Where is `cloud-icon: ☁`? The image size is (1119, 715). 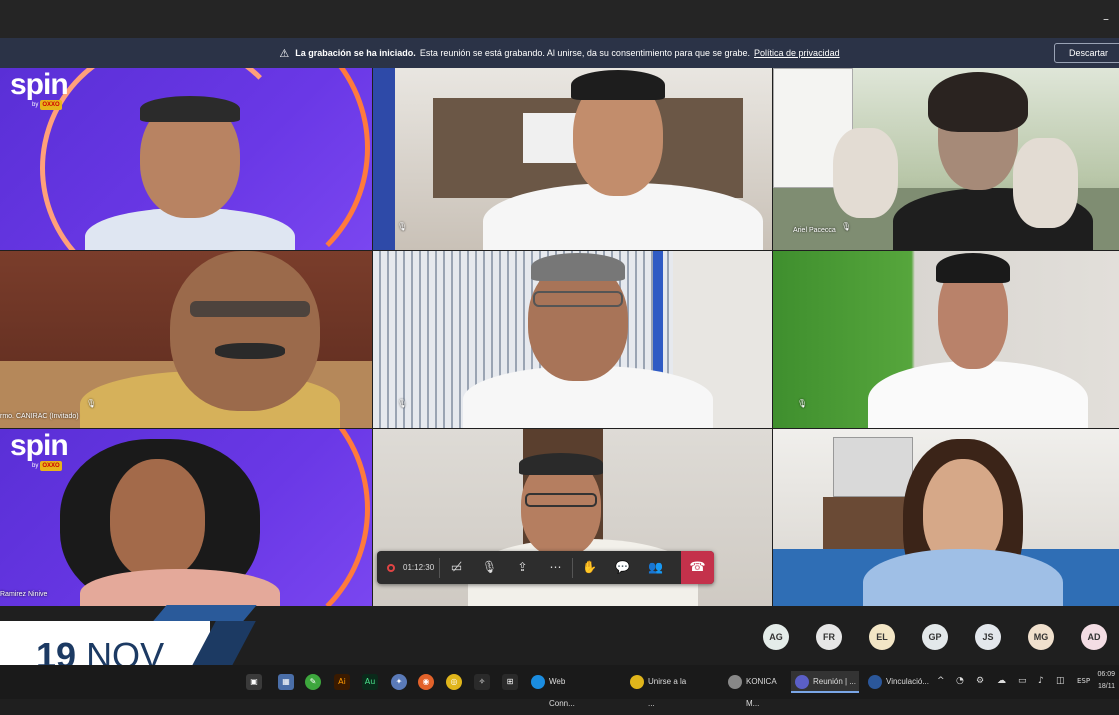
cloud-icon: ☁ is located at coordinates (1001, 681).